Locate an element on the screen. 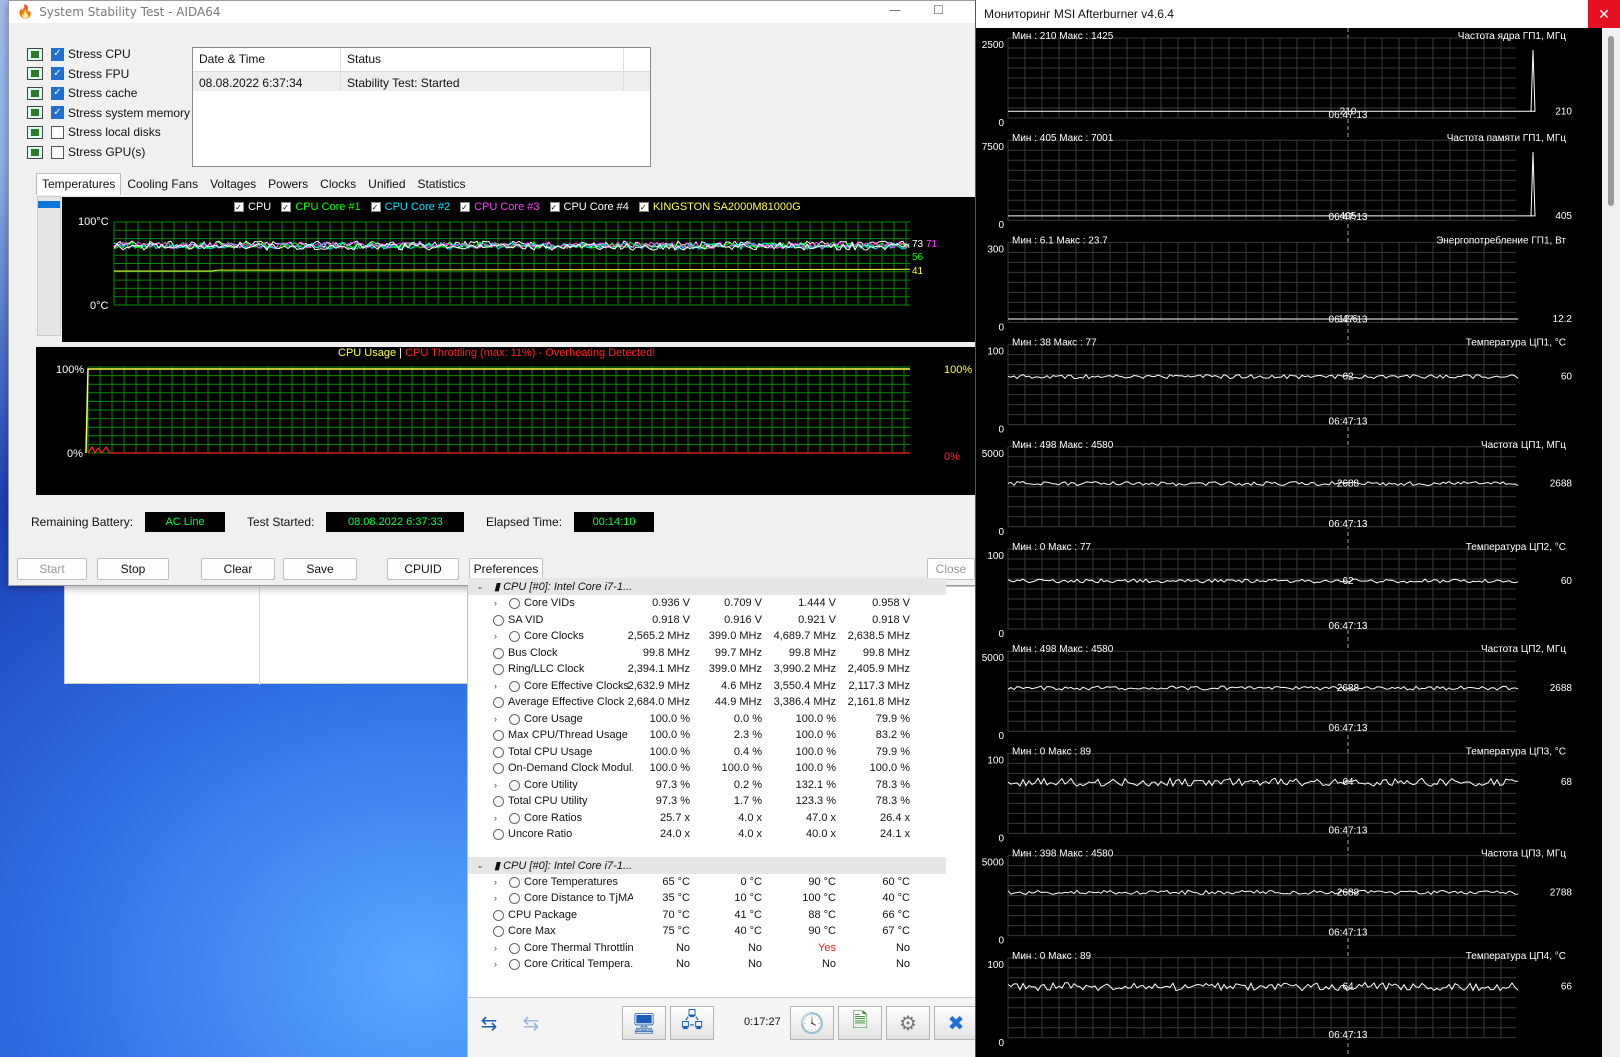  sensor-value-0: 75 °C is located at coordinates (676, 931).